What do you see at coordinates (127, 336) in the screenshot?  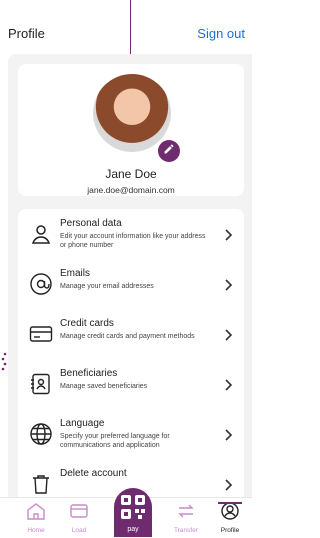 I see `menu-item-desc: Manage credit cards and payment methods` at bounding box center [127, 336].